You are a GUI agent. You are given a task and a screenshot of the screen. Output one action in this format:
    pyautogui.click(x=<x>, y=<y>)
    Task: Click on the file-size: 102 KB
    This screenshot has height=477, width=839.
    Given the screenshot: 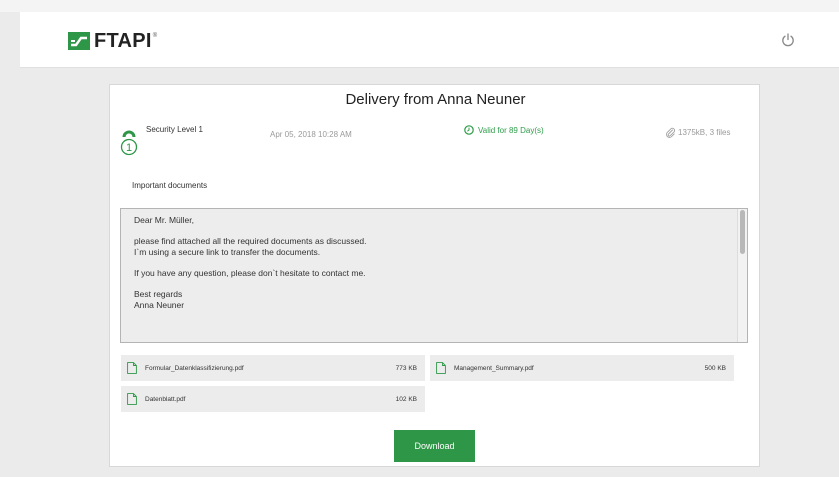 What is the action you would take?
    pyautogui.click(x=406, y=399)
    